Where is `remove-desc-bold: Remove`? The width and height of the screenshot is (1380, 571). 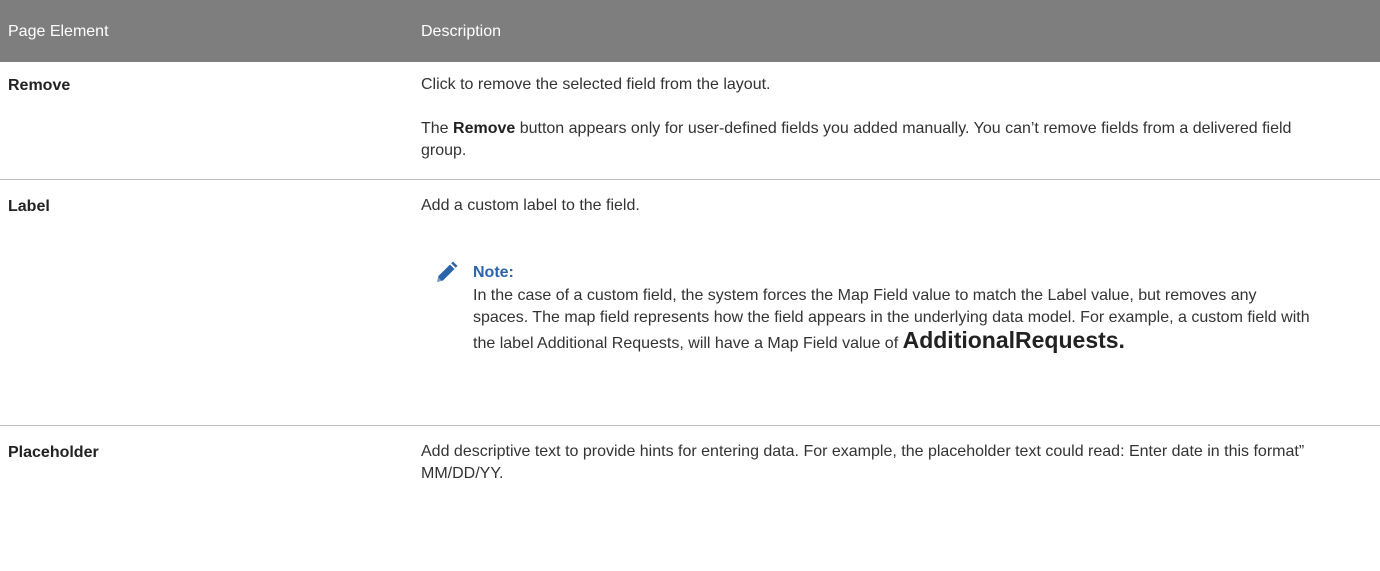 remove-desc-bold: Remove is located at coordinates (484, 128).